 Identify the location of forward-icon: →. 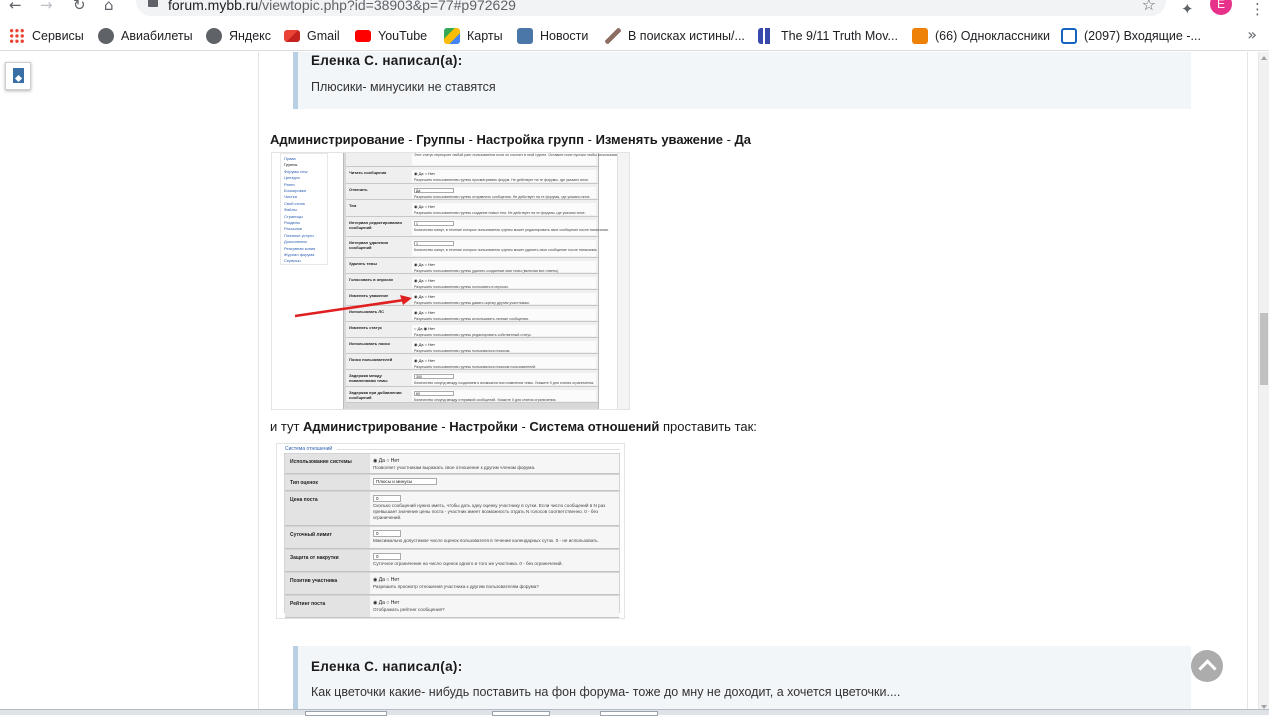
(48, 7).